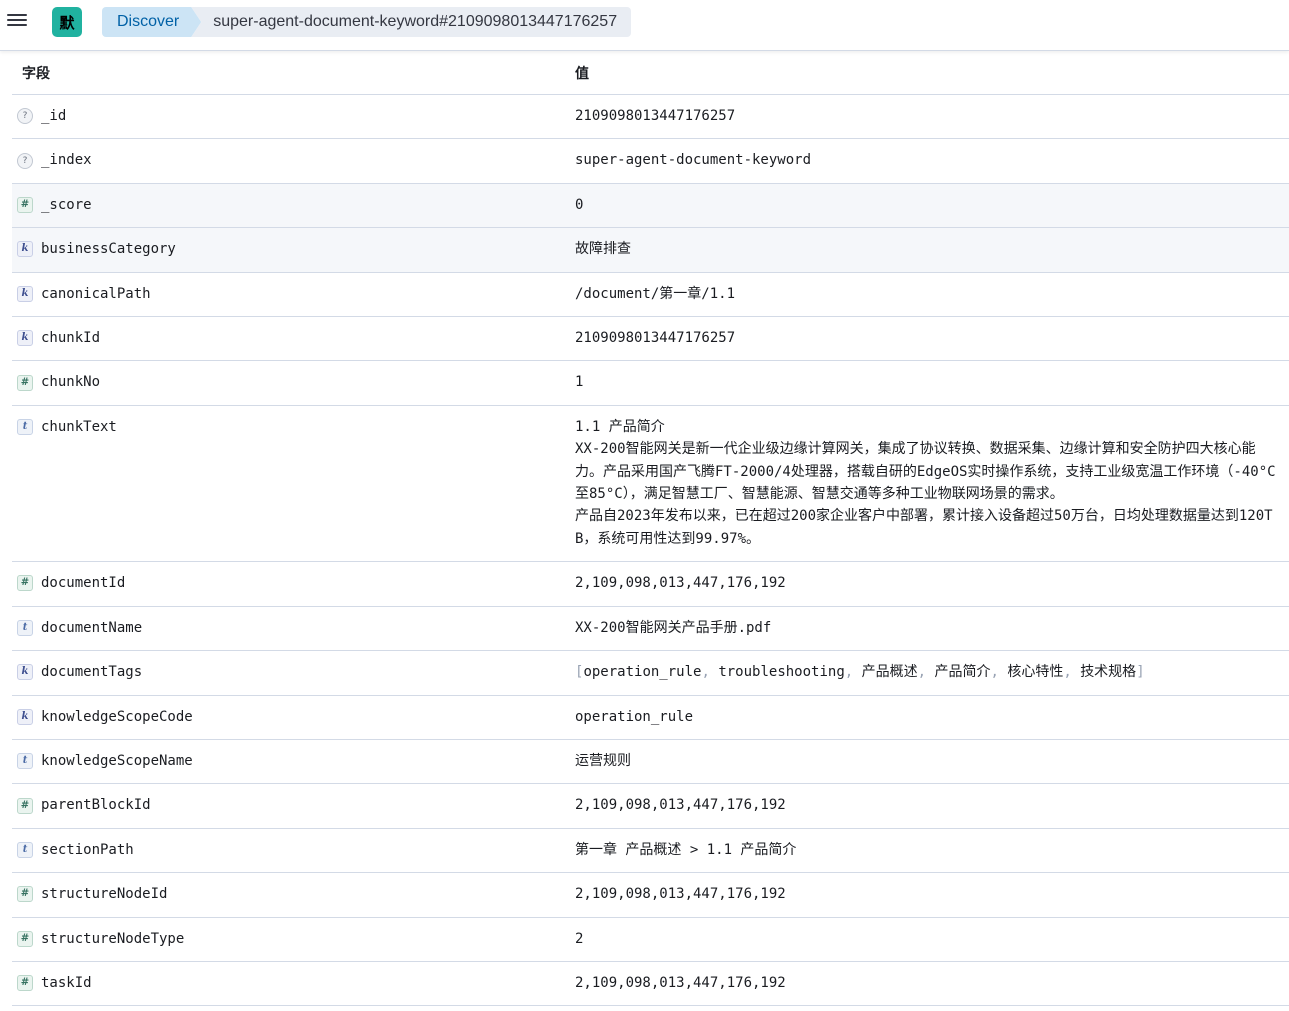 The height and width of the screenshot is (1011, 1289). What do you see at coordinates (66, 160) in the screenshot?
I see `field-name: _index` at bounding box center [66, 160].